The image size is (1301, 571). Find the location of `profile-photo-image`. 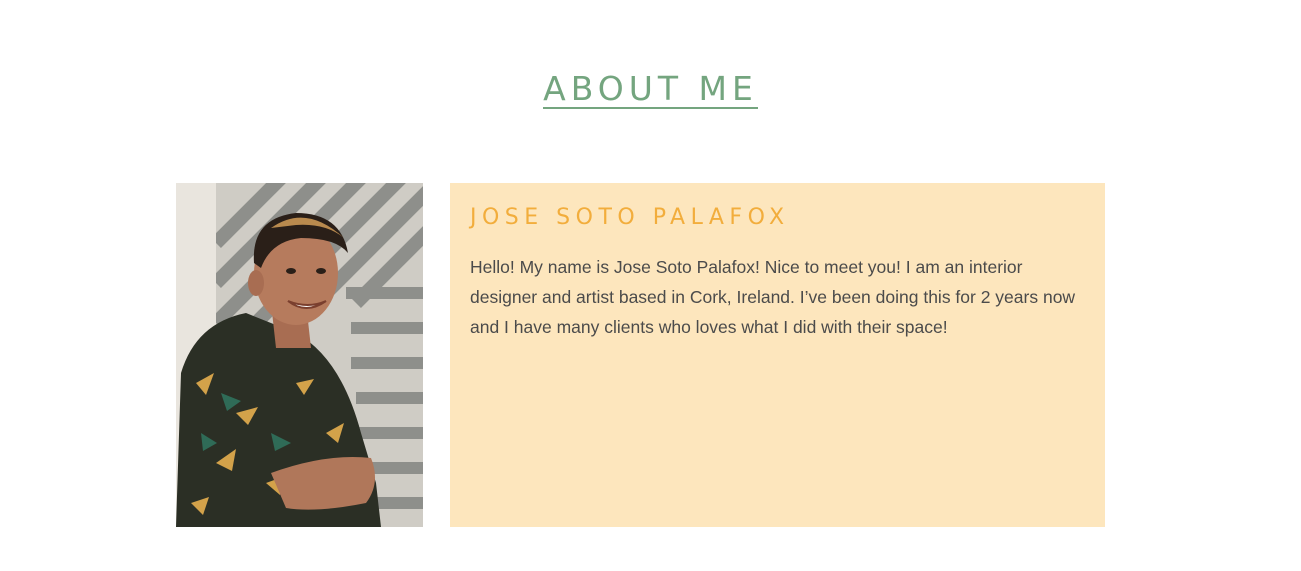

profile-photo-image is located at coordinates (299, 355).